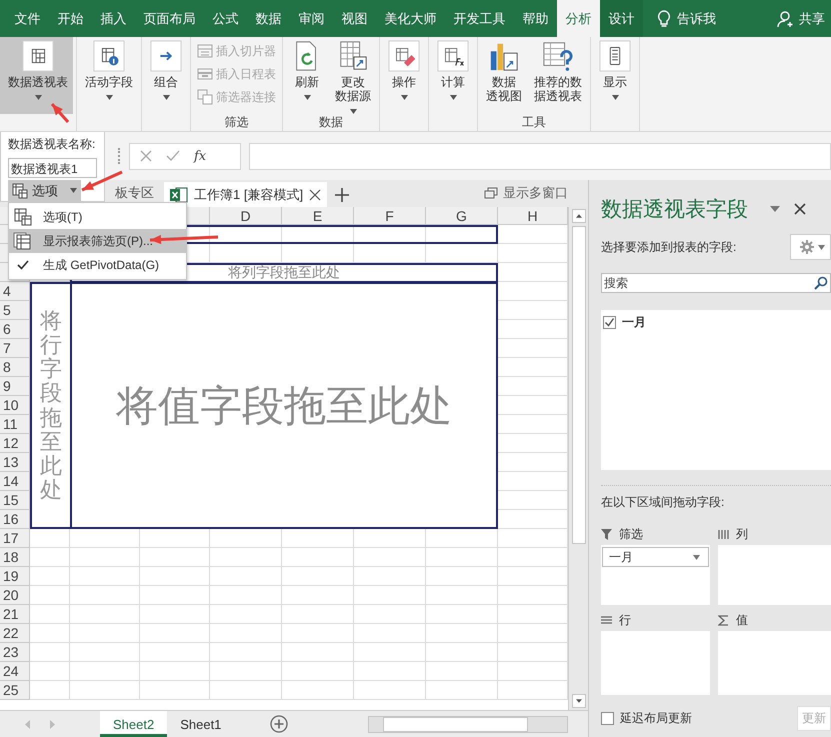 This screenshot has height=737, width=831. Describe the element at coordinates (15, 291) in the screenshot. I see `row-header: 4` at that location.